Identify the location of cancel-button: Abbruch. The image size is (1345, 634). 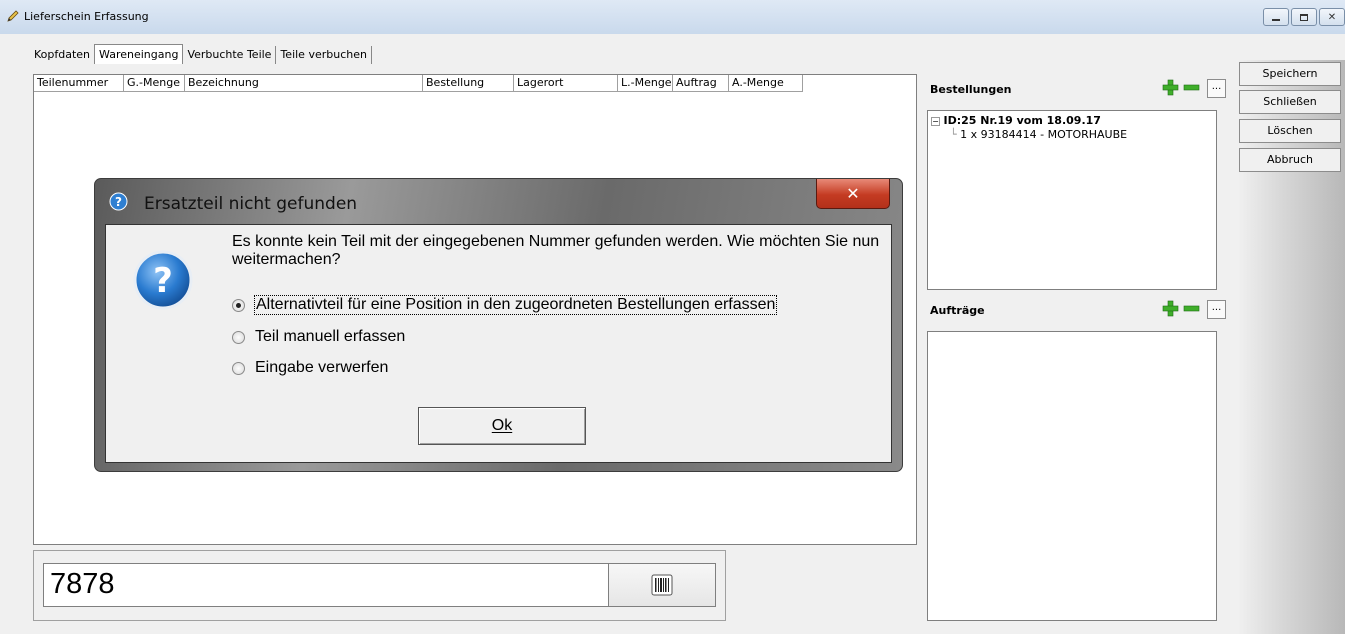
(1290, 160).